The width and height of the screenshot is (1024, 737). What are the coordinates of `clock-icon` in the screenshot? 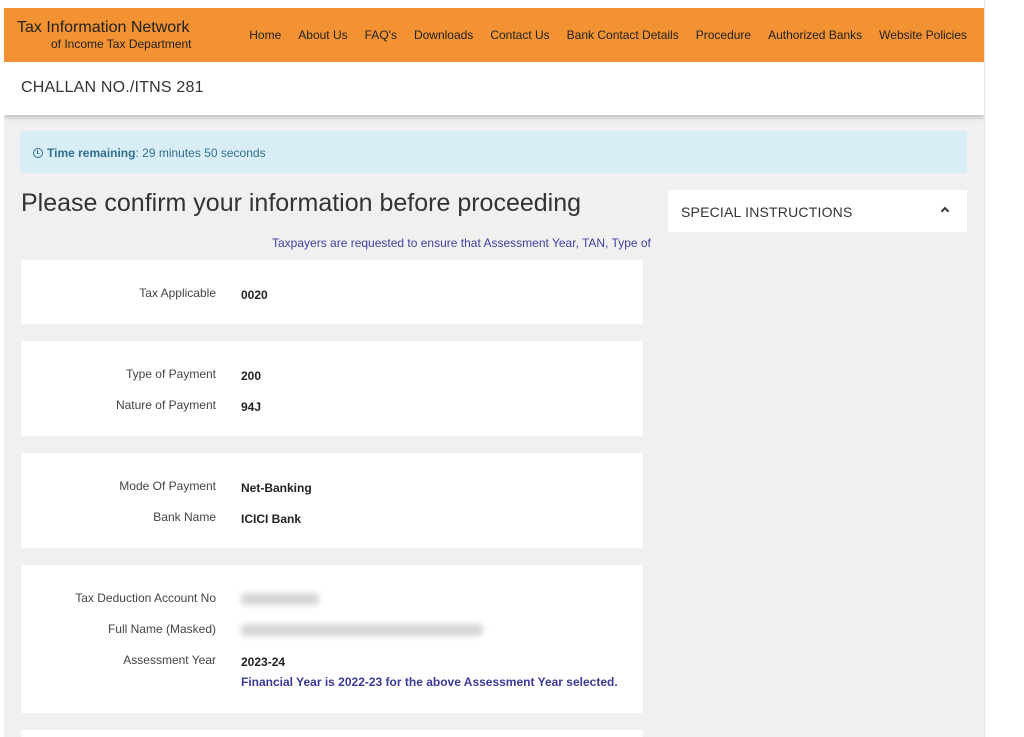 It's located at (38, 153).